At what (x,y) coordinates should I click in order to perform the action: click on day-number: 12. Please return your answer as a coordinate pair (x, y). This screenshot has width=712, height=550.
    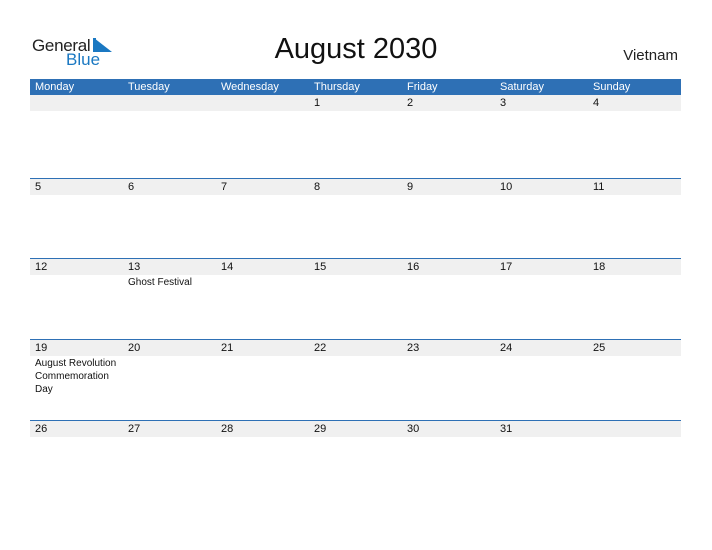
    Looking at the image, I should click on (41, 267).